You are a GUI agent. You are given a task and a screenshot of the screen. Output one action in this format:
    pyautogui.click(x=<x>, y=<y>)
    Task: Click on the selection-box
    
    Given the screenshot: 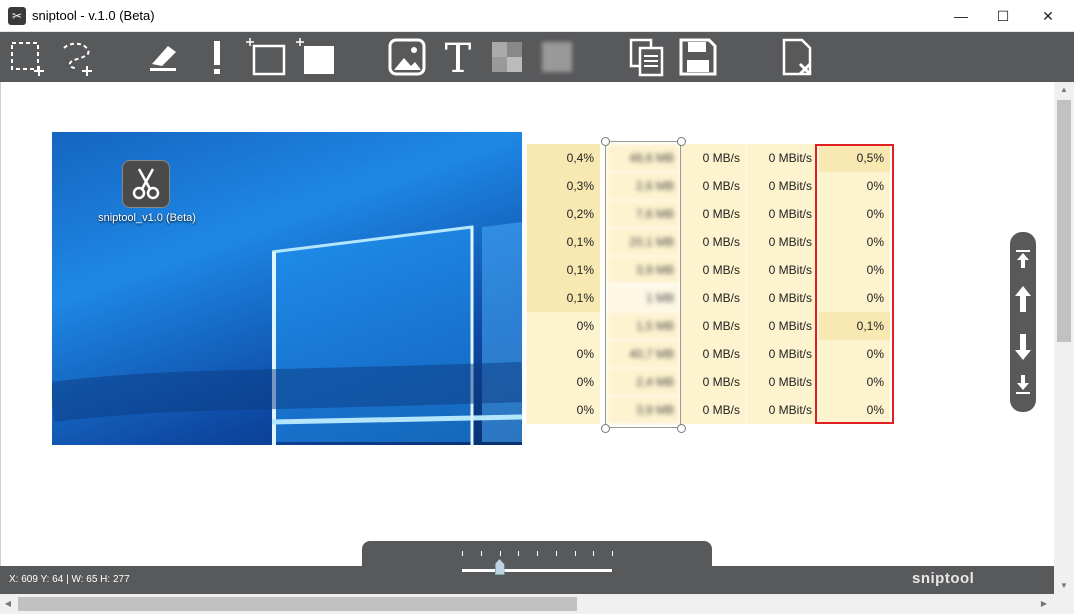 What is the action you would take?
    pyautogui.click(x=643, y=284)
    